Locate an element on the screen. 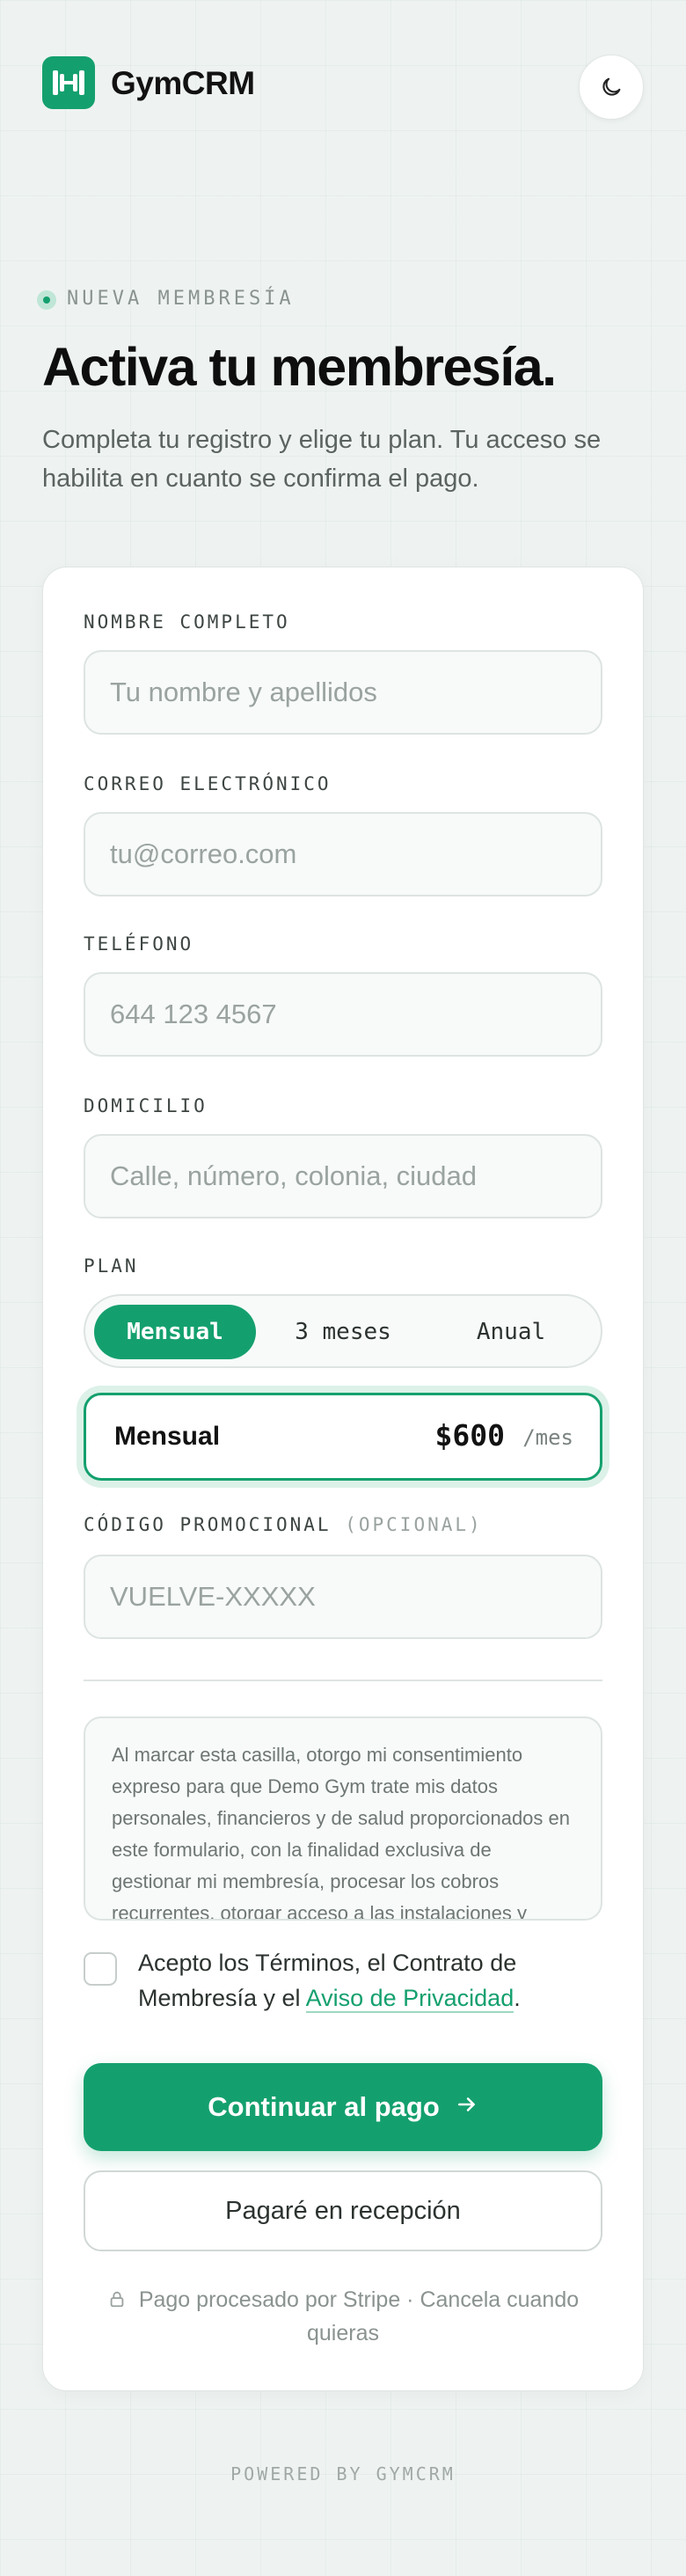  page-title: Activa tu membresía. is located at coordinates (299, 367).